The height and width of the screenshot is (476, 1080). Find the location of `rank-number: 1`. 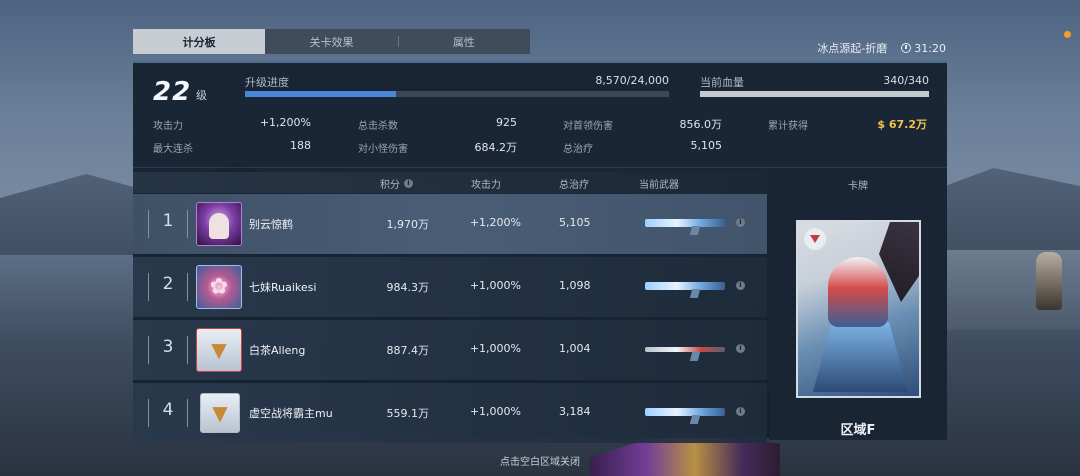

rank-number: 1 is located at coordinates (168, 221).